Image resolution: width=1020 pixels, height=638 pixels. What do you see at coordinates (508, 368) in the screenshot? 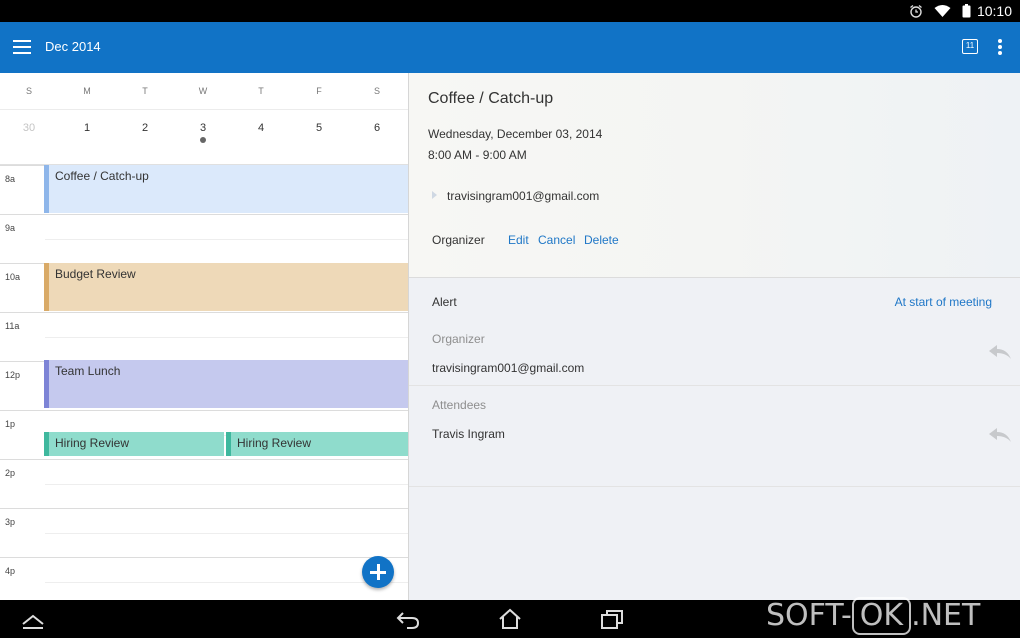
I see `organizer-section-email: travisingram001@gmail.com` at bounding box center [508, 368].